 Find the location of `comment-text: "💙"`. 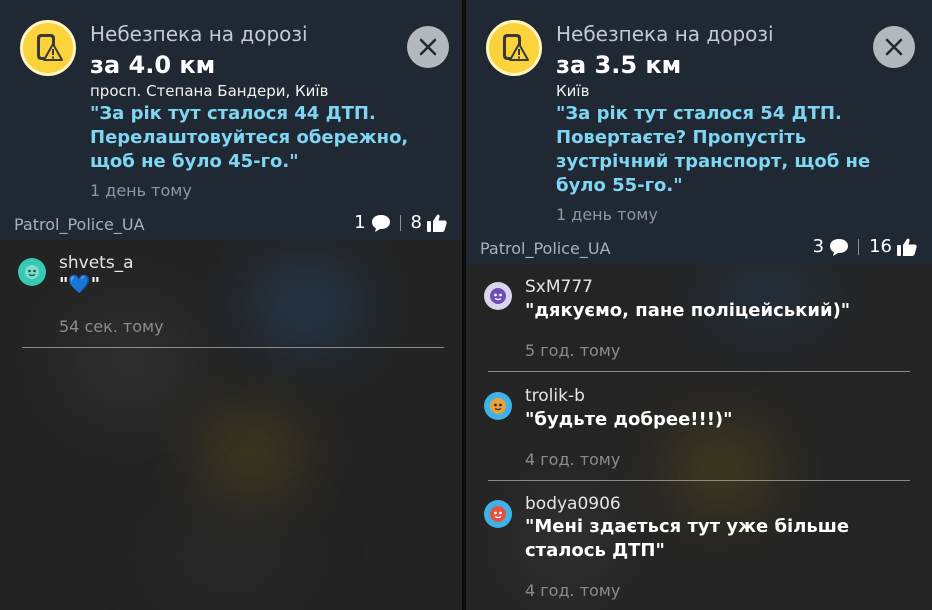

comment-text: "💙" is located at coordinates (80, 284).